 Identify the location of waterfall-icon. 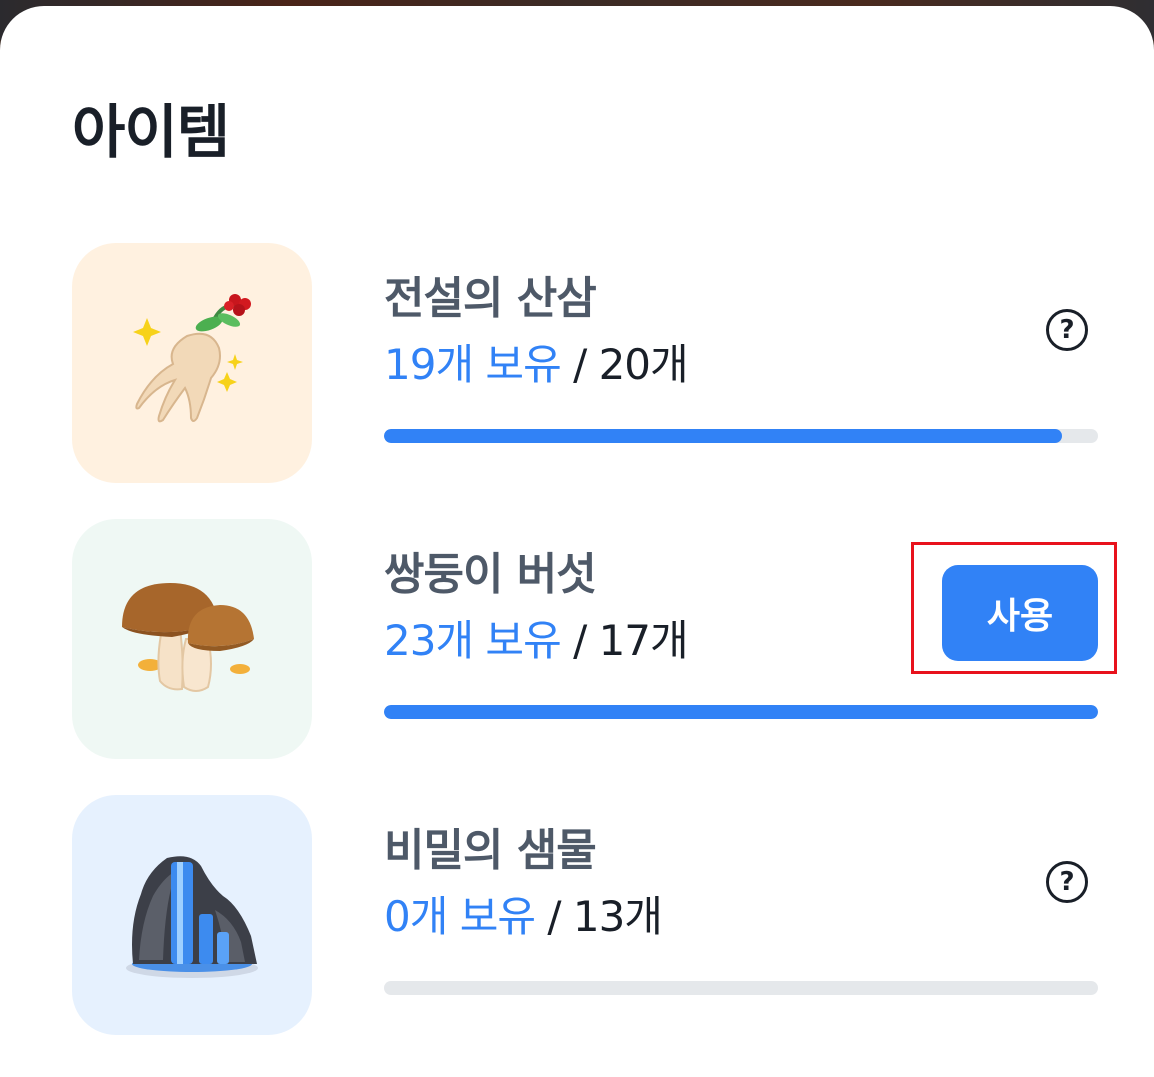
(192, 917).